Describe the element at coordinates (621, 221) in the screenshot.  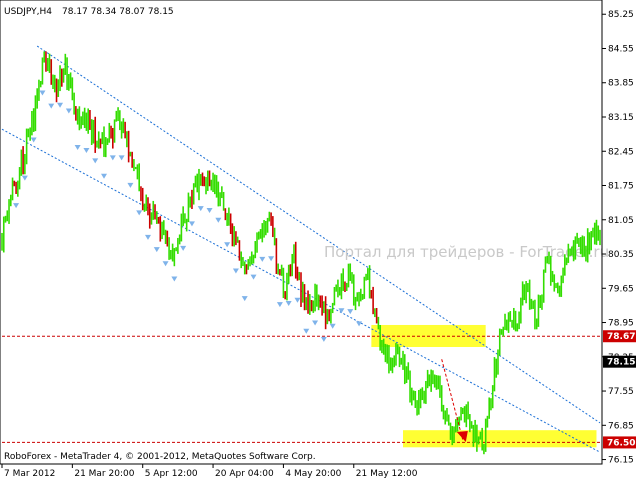
I see `y-tick-label: 81.05` at that location.